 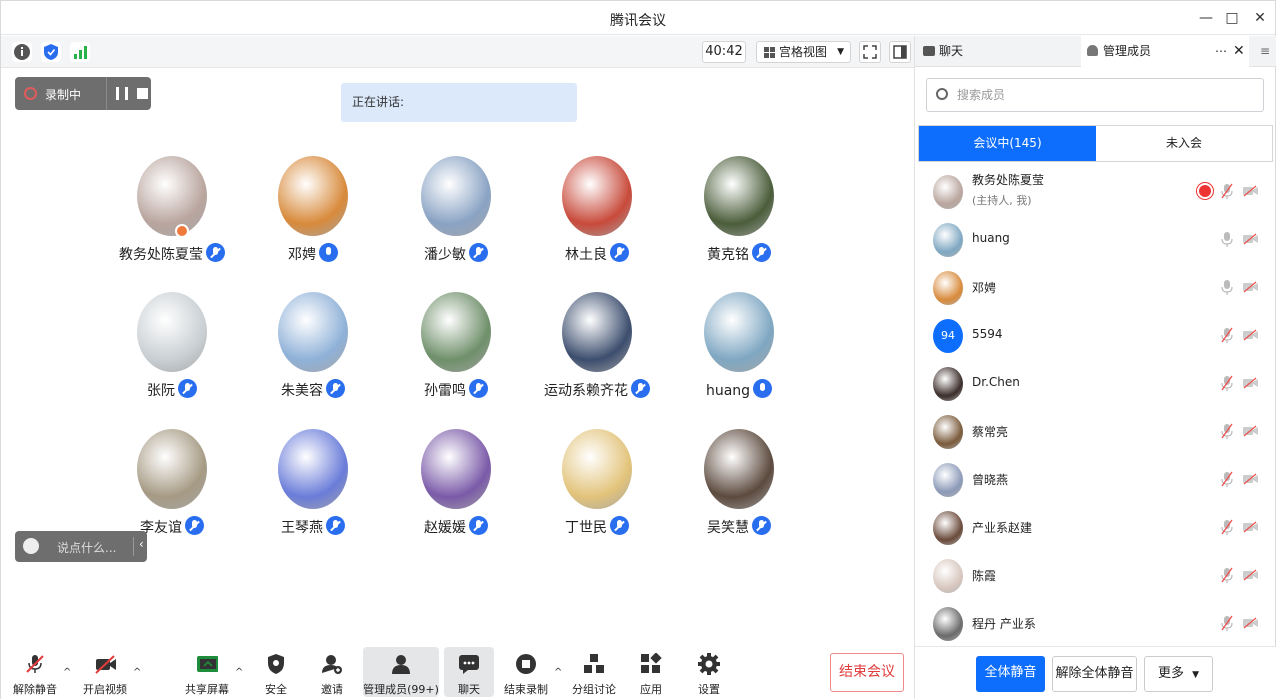 I want to click on end-meeting-button: 结束会议, so click(x=867, y=672).